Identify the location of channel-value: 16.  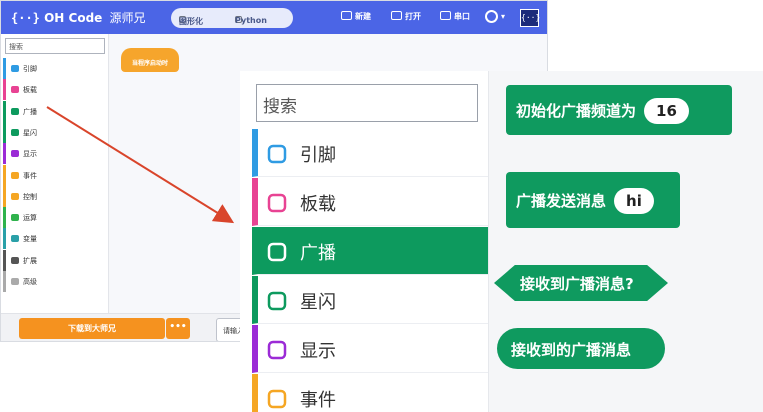
(666, 111).